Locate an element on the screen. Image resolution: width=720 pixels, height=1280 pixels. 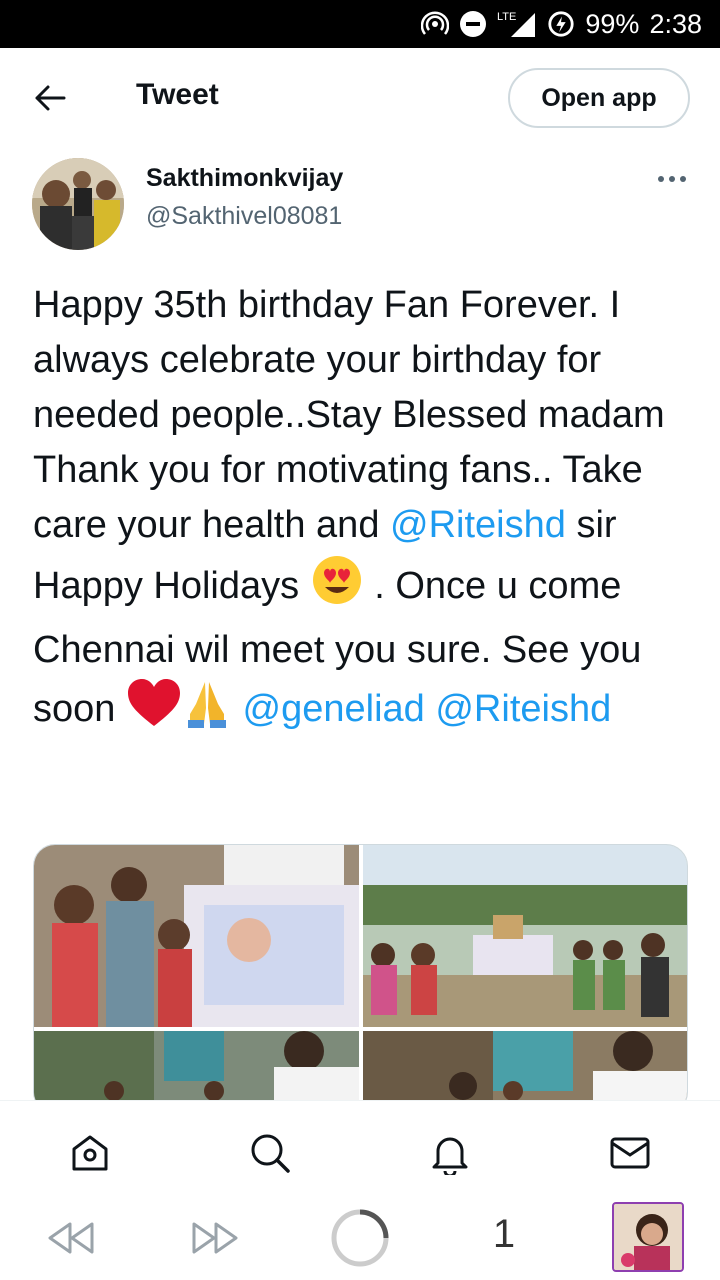
tab-thumbnail is located at coordinates (648, 1237).